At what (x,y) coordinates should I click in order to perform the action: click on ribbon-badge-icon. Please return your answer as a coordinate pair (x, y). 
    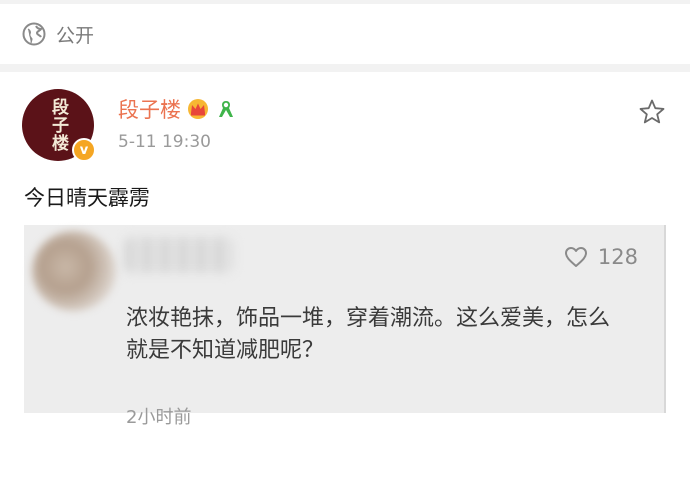
    Looking at the image, I should click on (226, 109).